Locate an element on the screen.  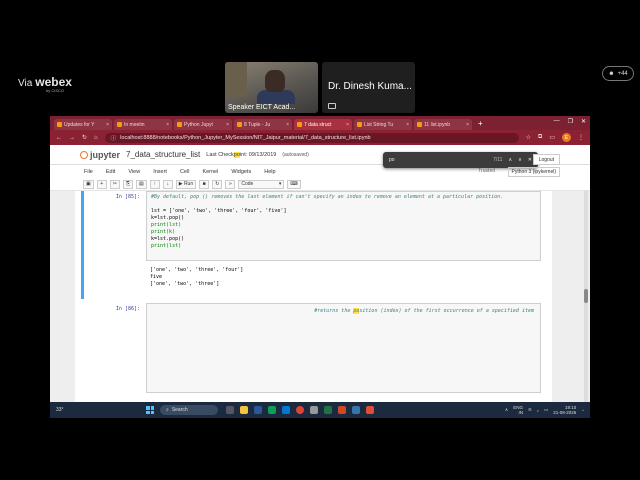
windows-start-icon is located at coordinates (150, 410).